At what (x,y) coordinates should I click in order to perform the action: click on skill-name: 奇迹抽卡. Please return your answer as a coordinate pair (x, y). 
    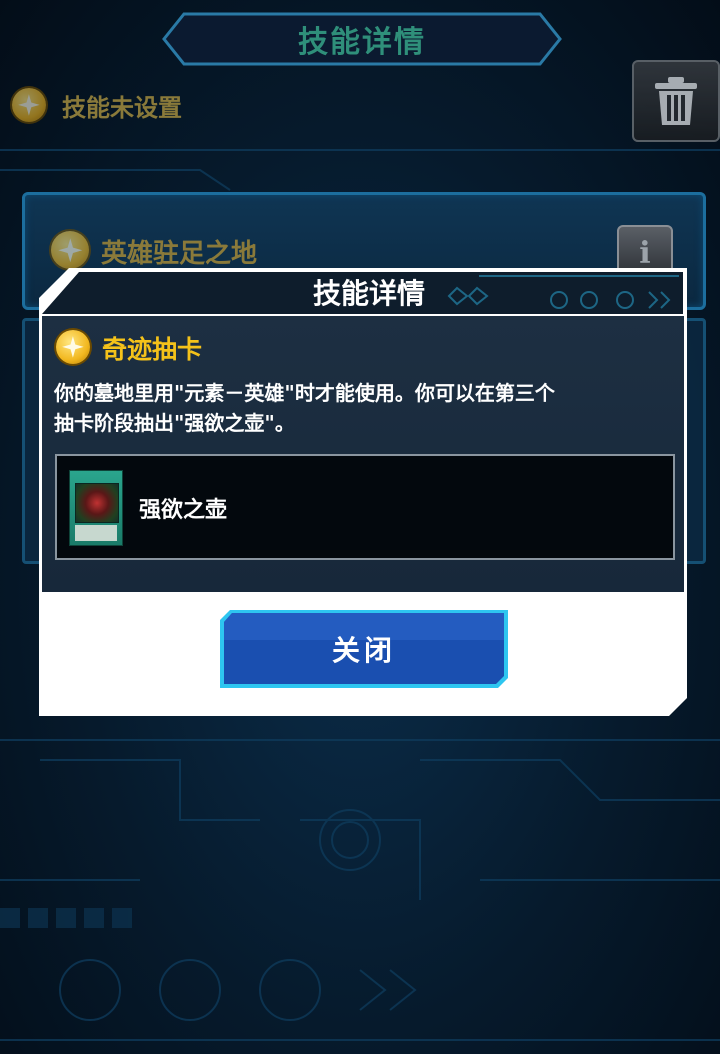
    Looking at the image, I should click on (152, 349).